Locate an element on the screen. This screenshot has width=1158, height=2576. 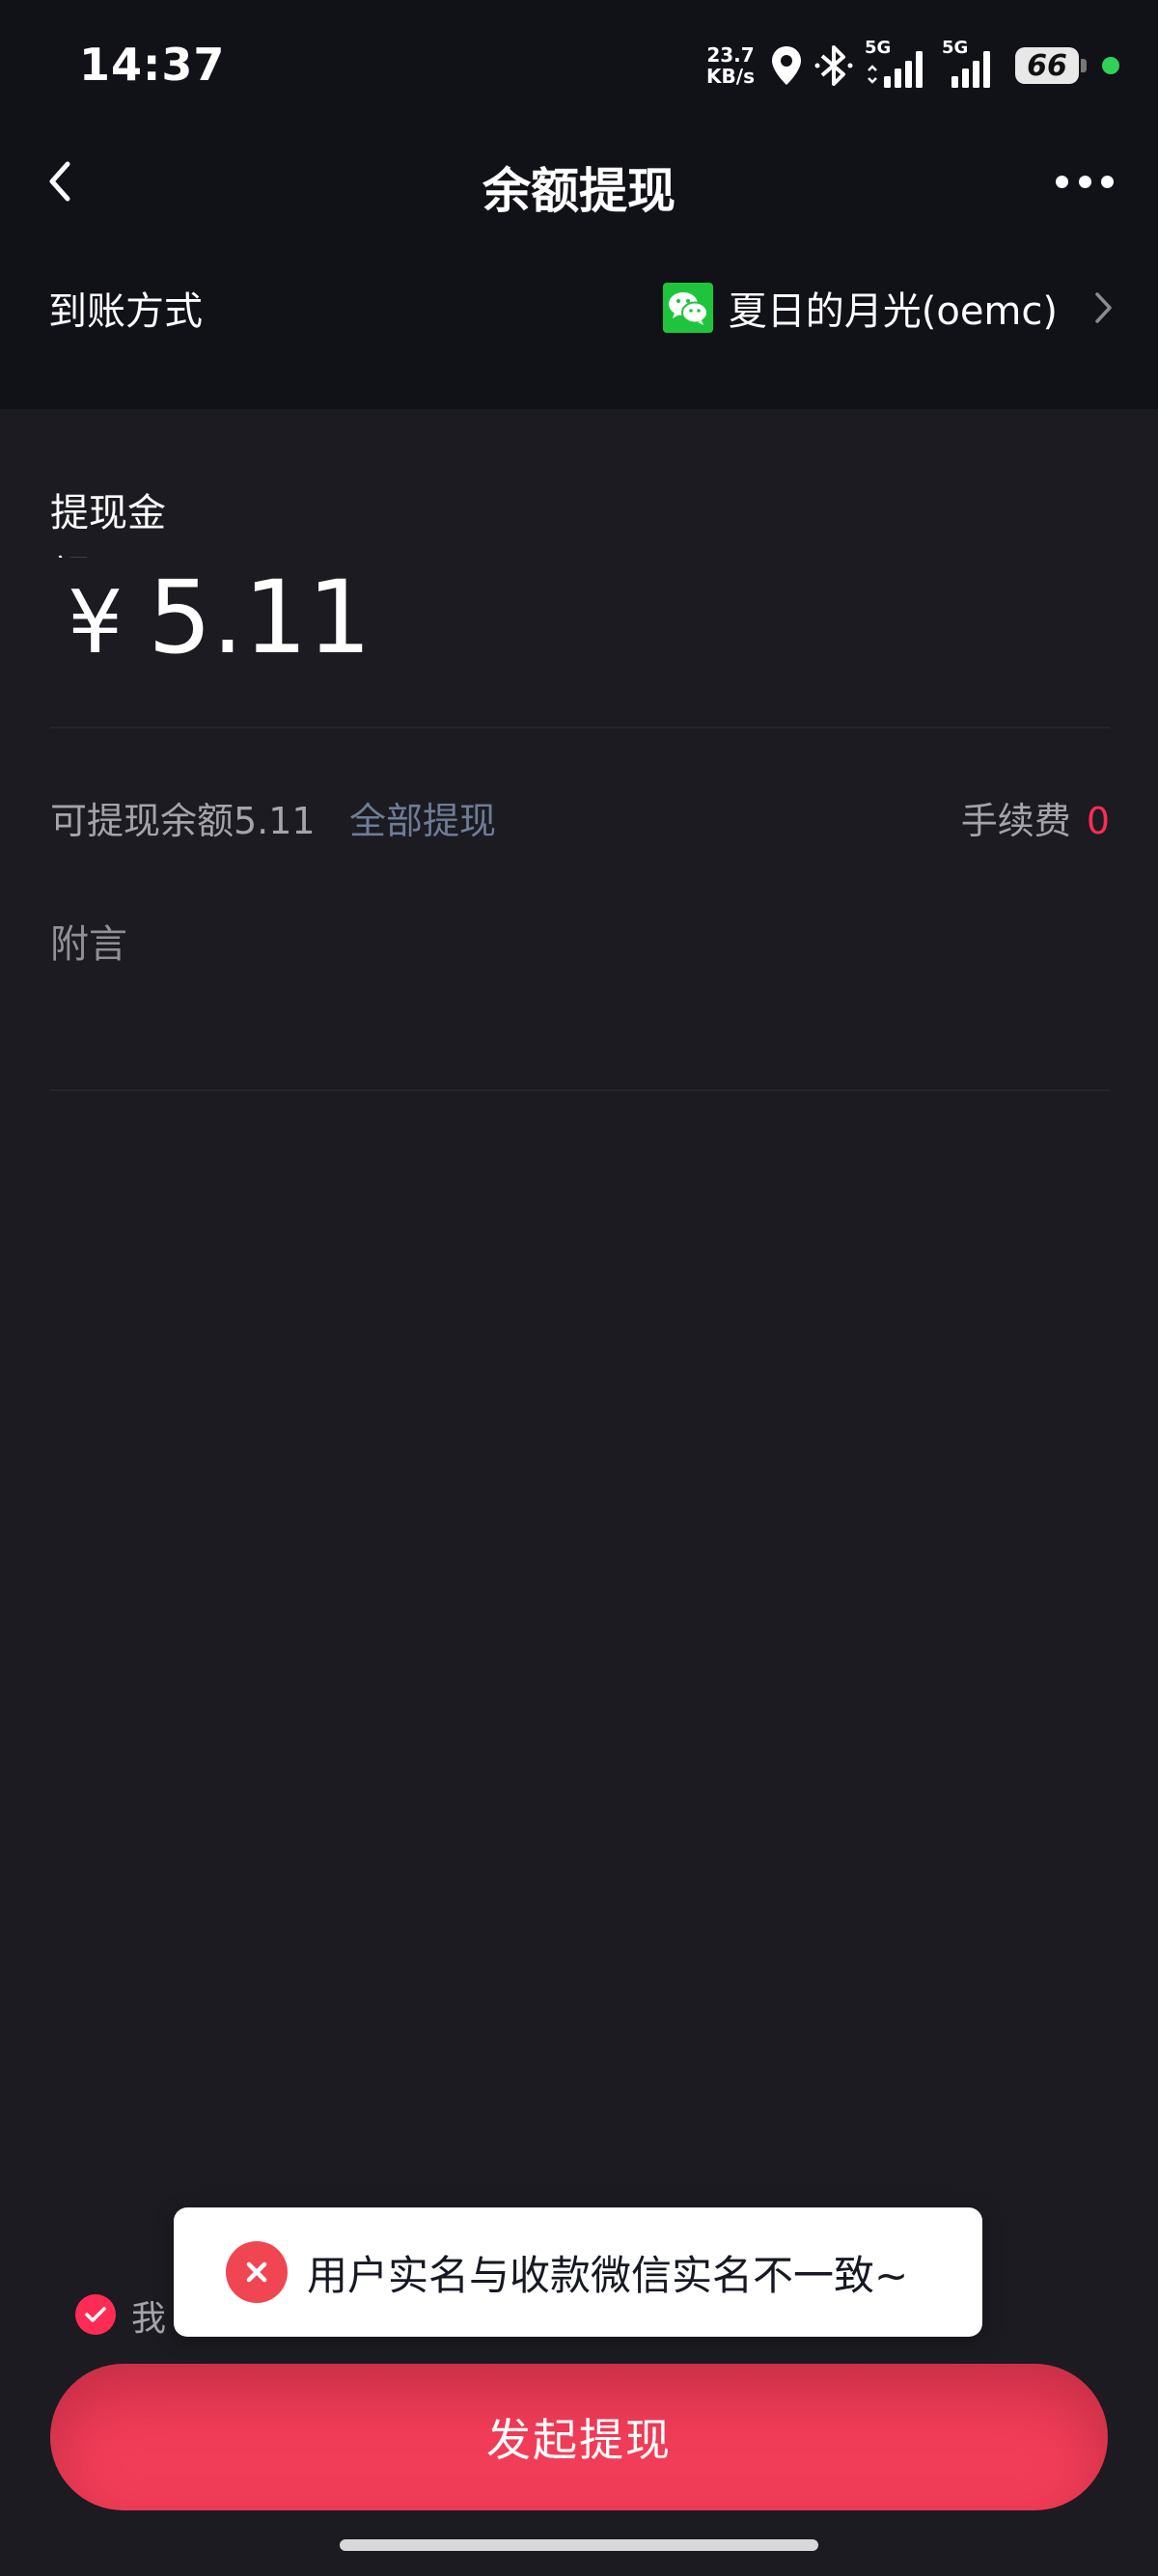
location-icon is located at coordinates (786, 65).